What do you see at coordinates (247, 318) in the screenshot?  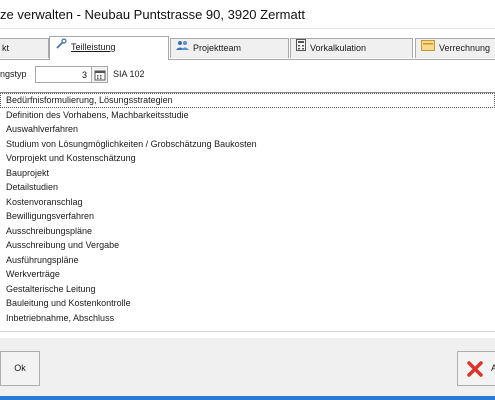 I see `list-item: Inbetriebnahme, Abschluss` at bounding box center [247, 318].